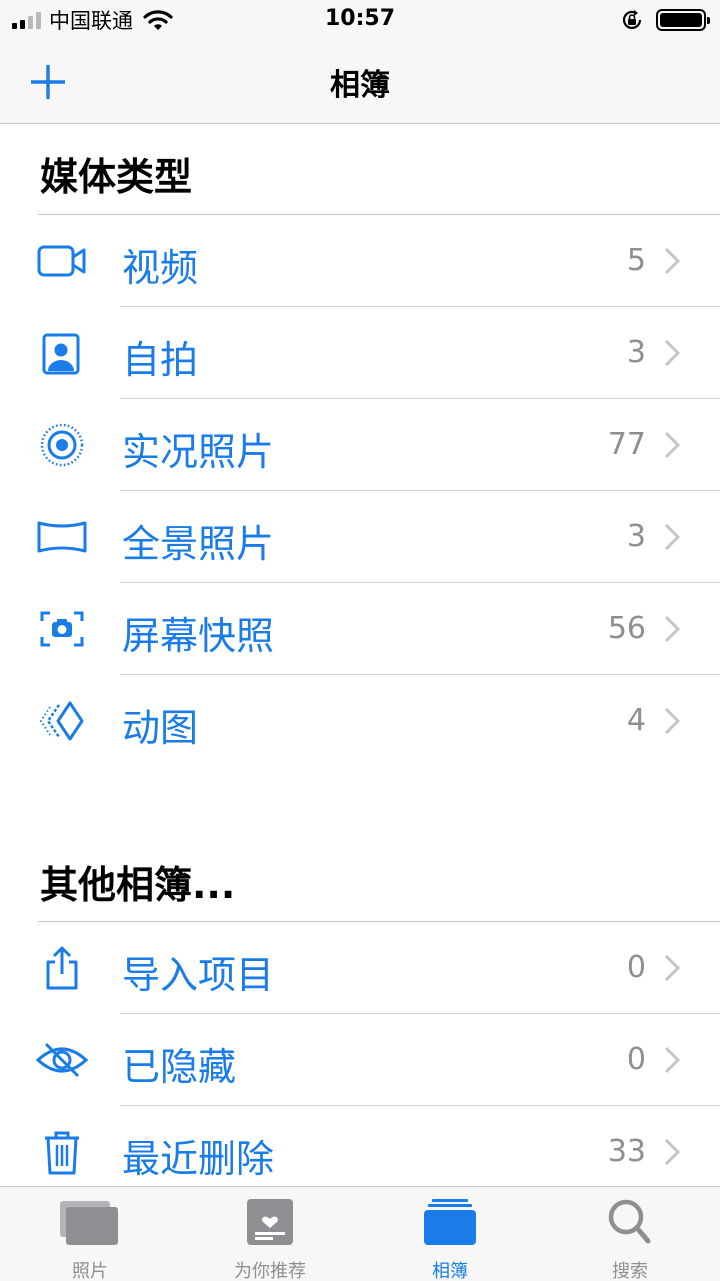 Image resolution: width=720 pixels, height=1281 pixels. I want to click on live-photo-icon, so click(62, 445).